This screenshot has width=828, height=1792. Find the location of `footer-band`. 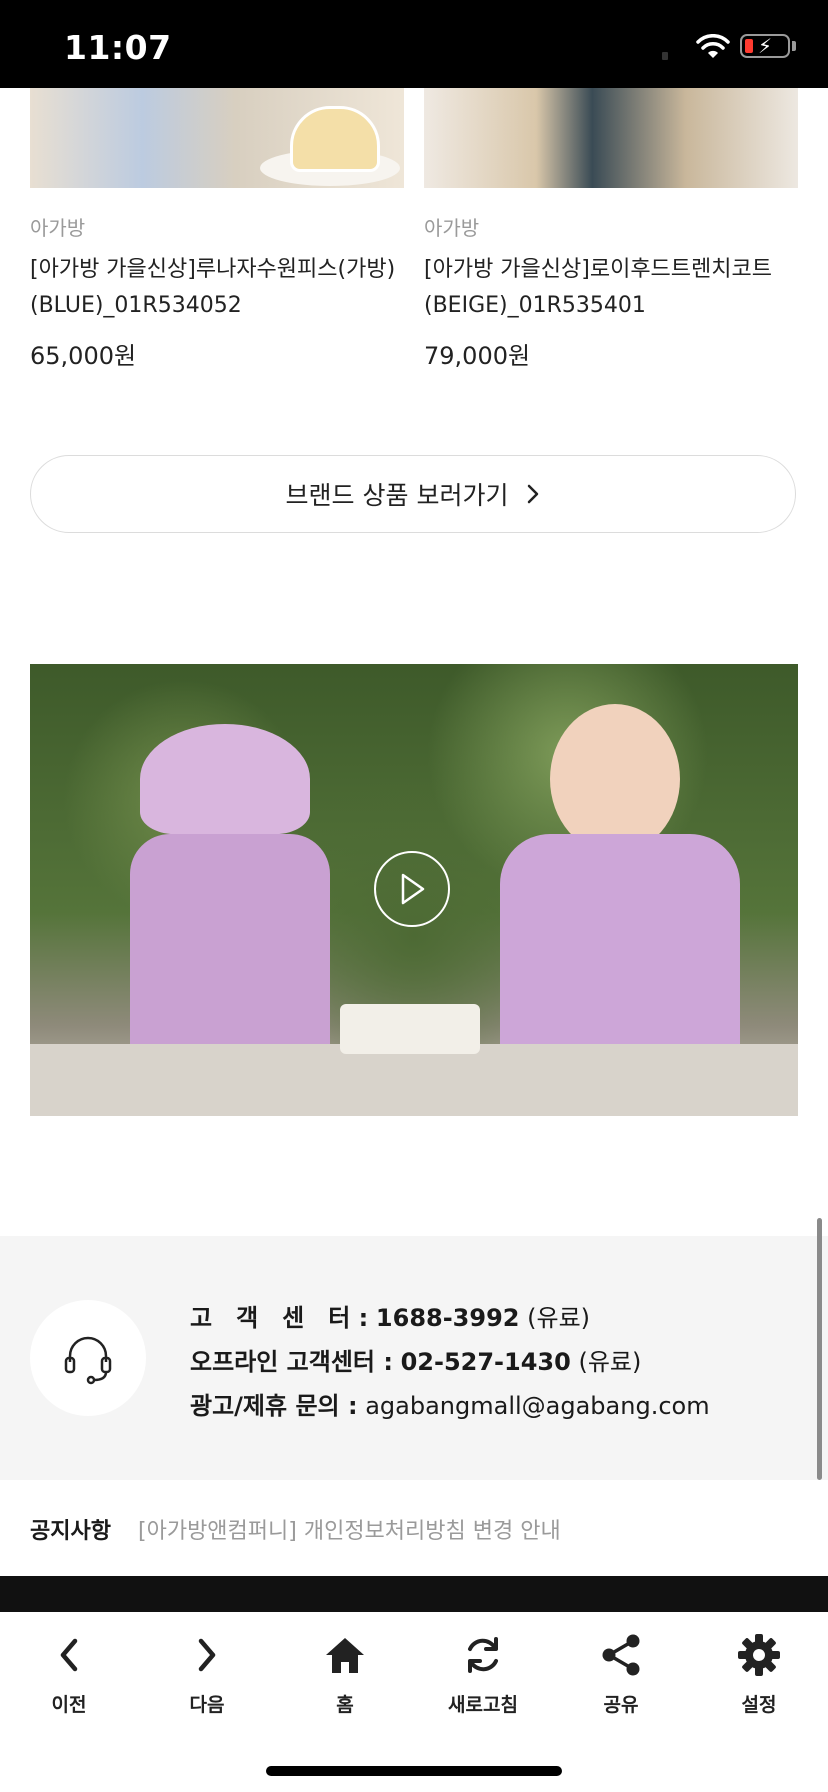

footer-band is located at coordinates (414, 1594).